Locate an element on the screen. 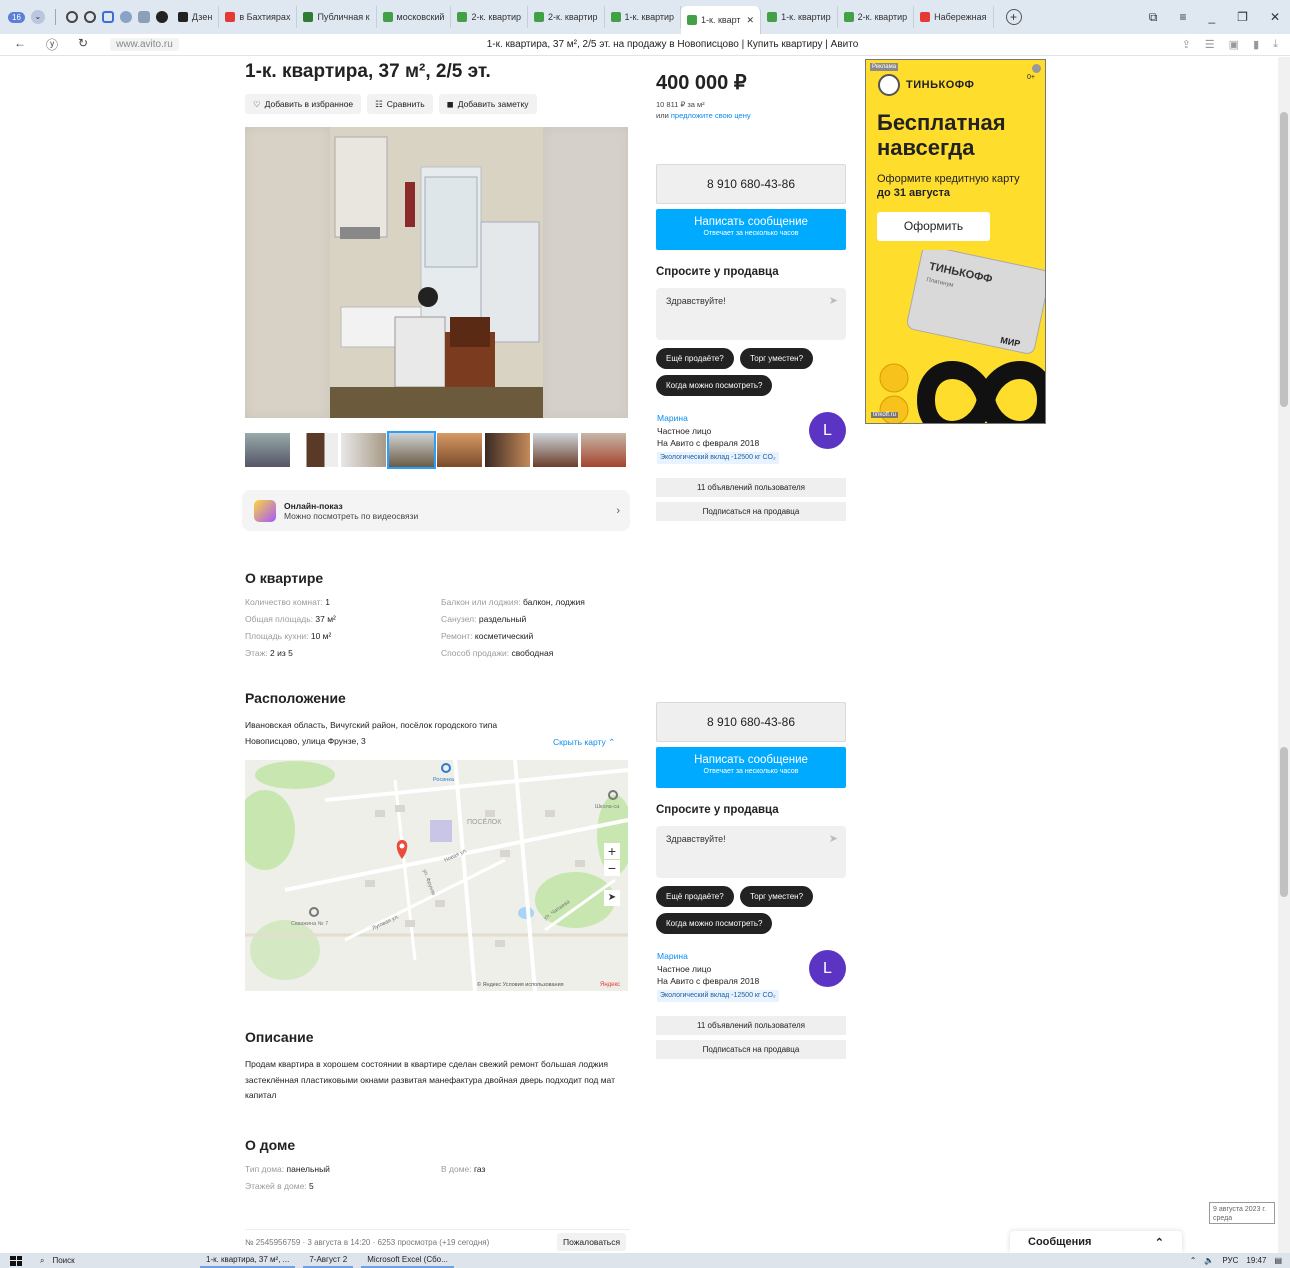  extensions-icon: ▣ is located at coordinates (1234, 44).